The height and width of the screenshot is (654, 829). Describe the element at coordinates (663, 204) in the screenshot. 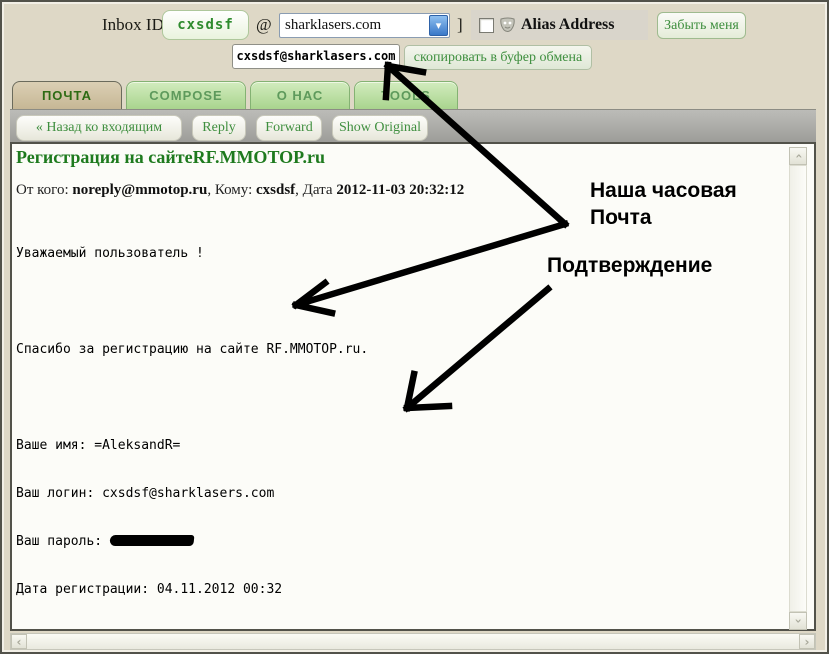

I see `annotation-hourly-mail: Наша часовая Почта` at that location.